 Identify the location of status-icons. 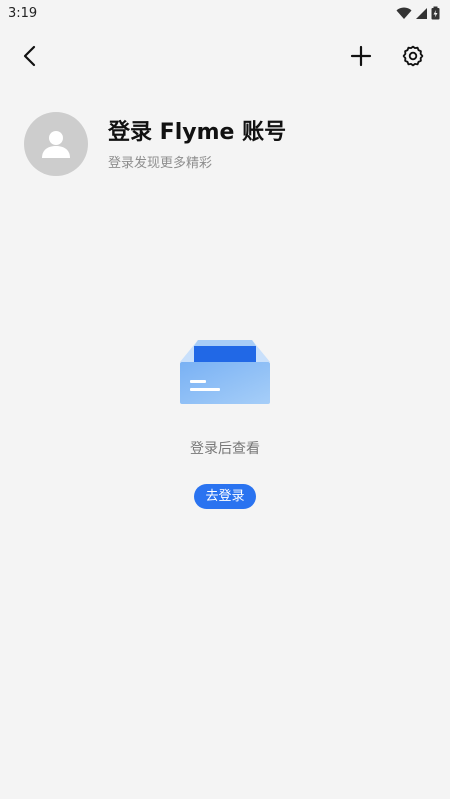
(418, 13).